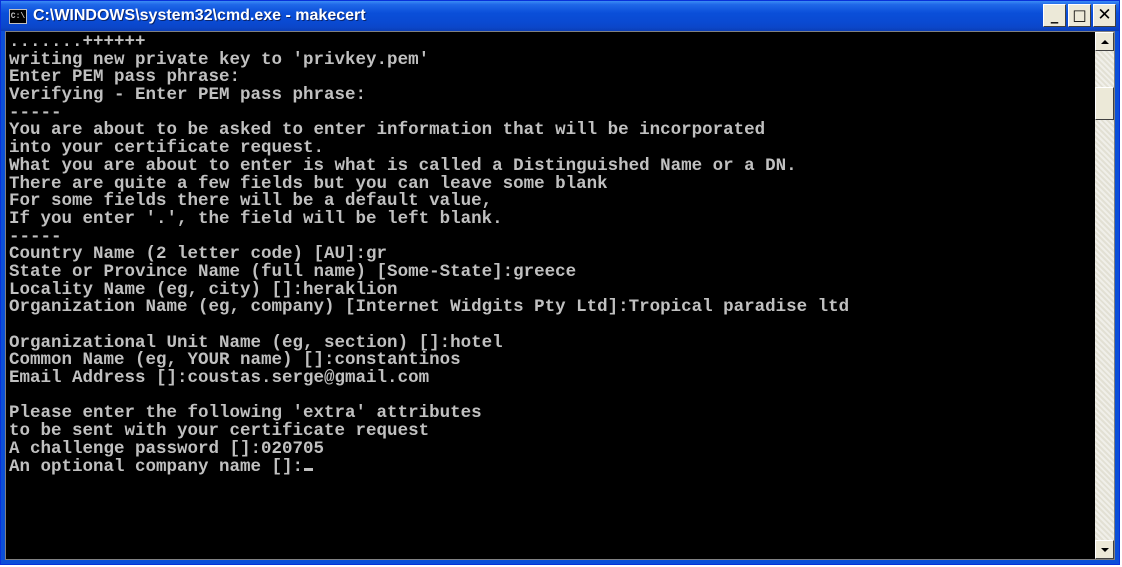 Image resolution: width=1122 pixels, height=567 pixels. Describe the element at coordinates (167, 448) in the screenshot. I see `console-line: A challenge password []:020705` at that location.